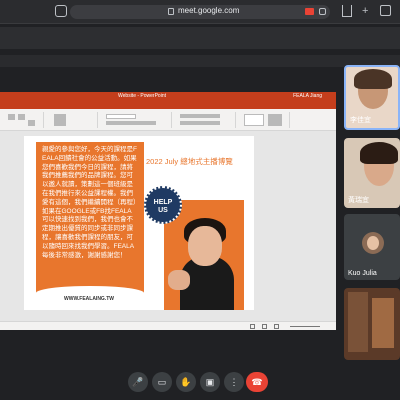 This screenshot has height=400, width=400. I want to click on slide-website: WWW.FEALAING.TW, so click(89, 299).